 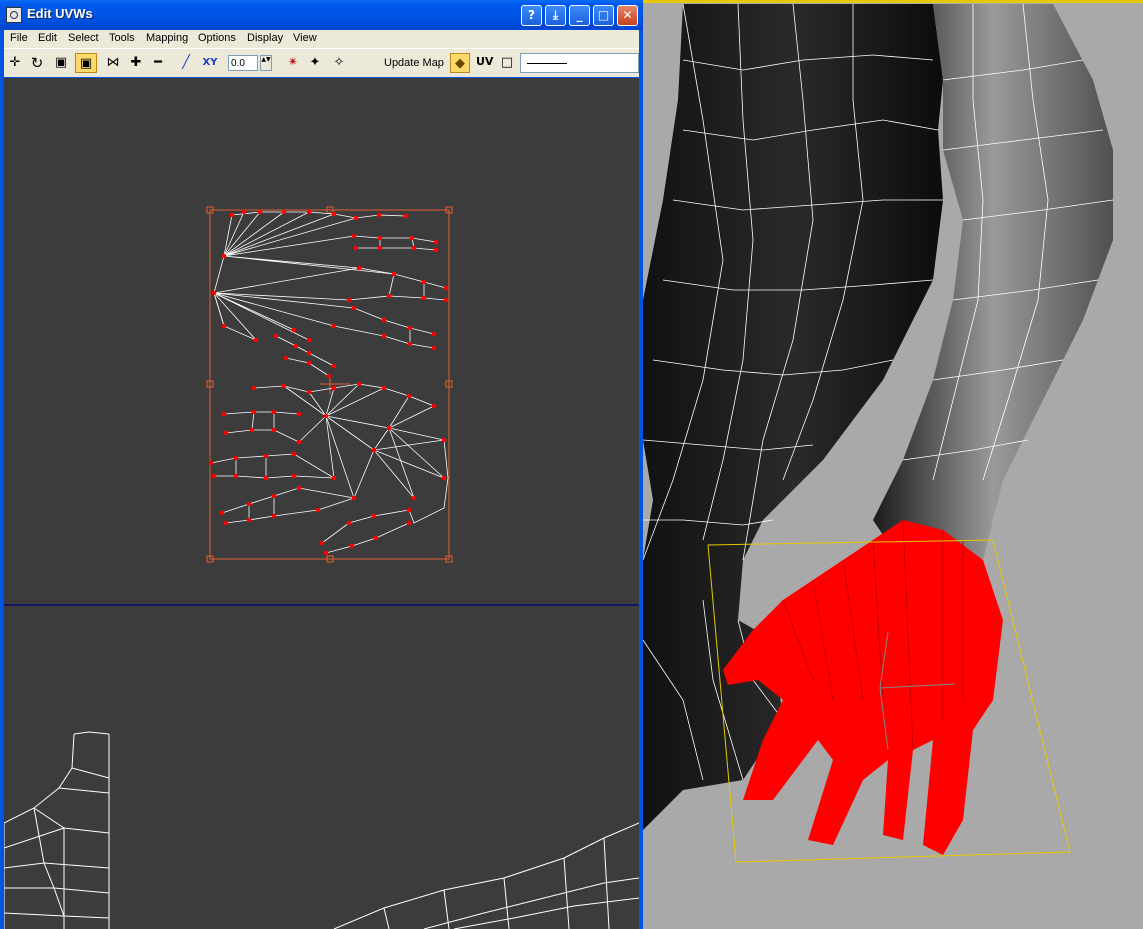 I want to click on xy-toggle-button: XY, so click(x=210, y=63).